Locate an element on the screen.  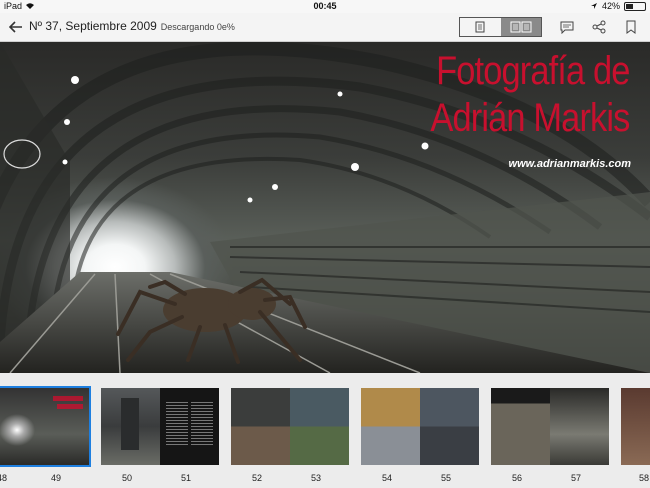
comments-button is located at coordinates (567, 27).